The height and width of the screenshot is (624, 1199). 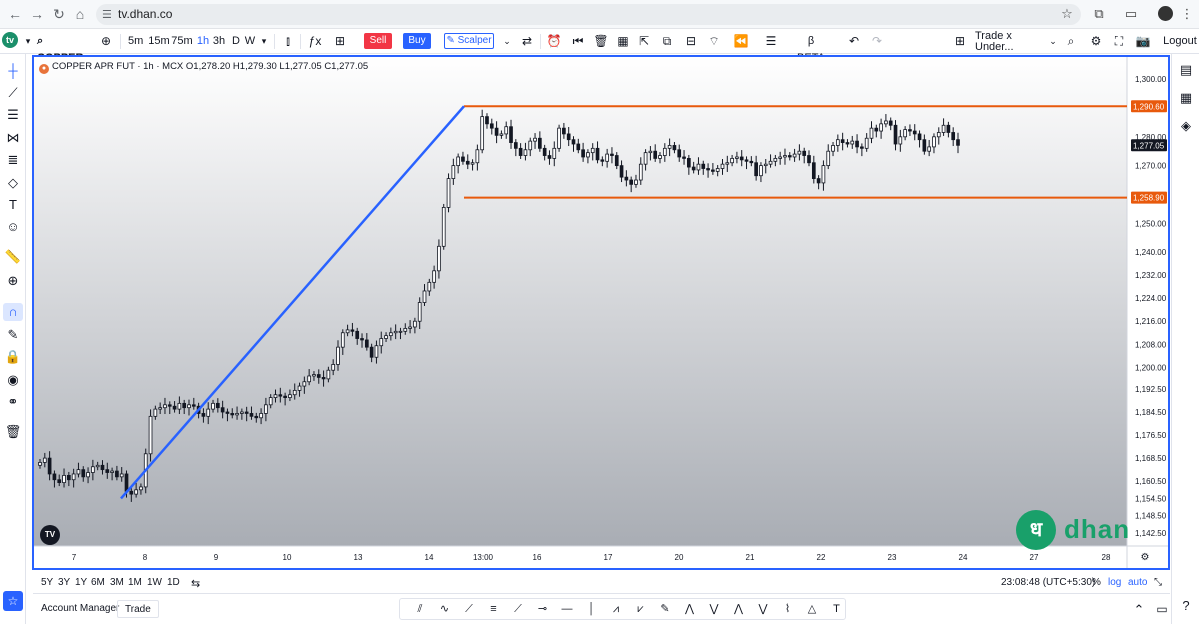 What do you see at coordinates (182, 41) in the screenshot?
I see `interval-75m: 75m` at bounding box center [182, 41].